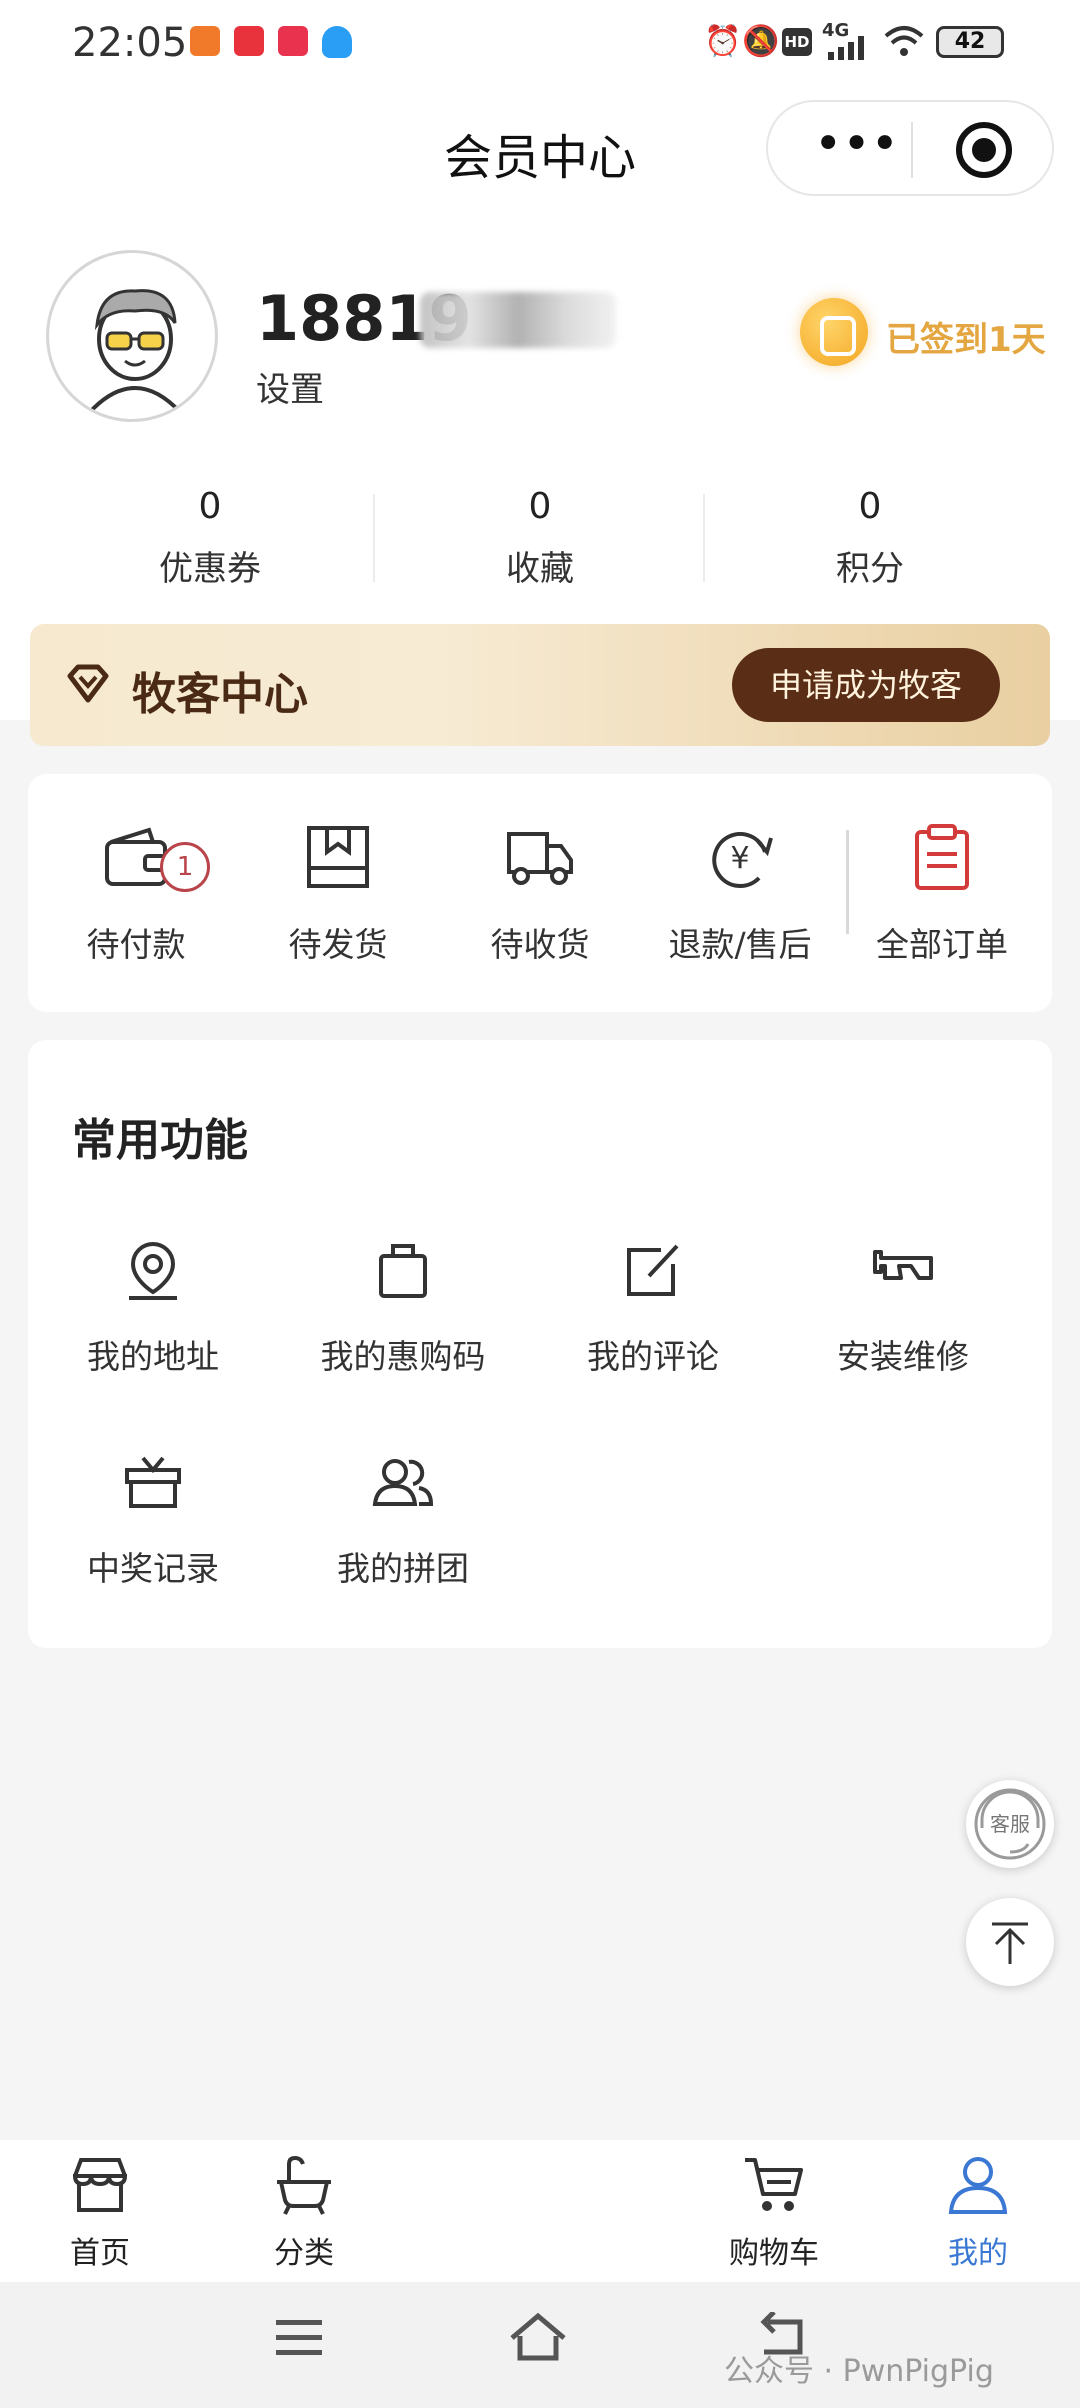  I want to click on shopping-bag-icon, so click(403, 1271).